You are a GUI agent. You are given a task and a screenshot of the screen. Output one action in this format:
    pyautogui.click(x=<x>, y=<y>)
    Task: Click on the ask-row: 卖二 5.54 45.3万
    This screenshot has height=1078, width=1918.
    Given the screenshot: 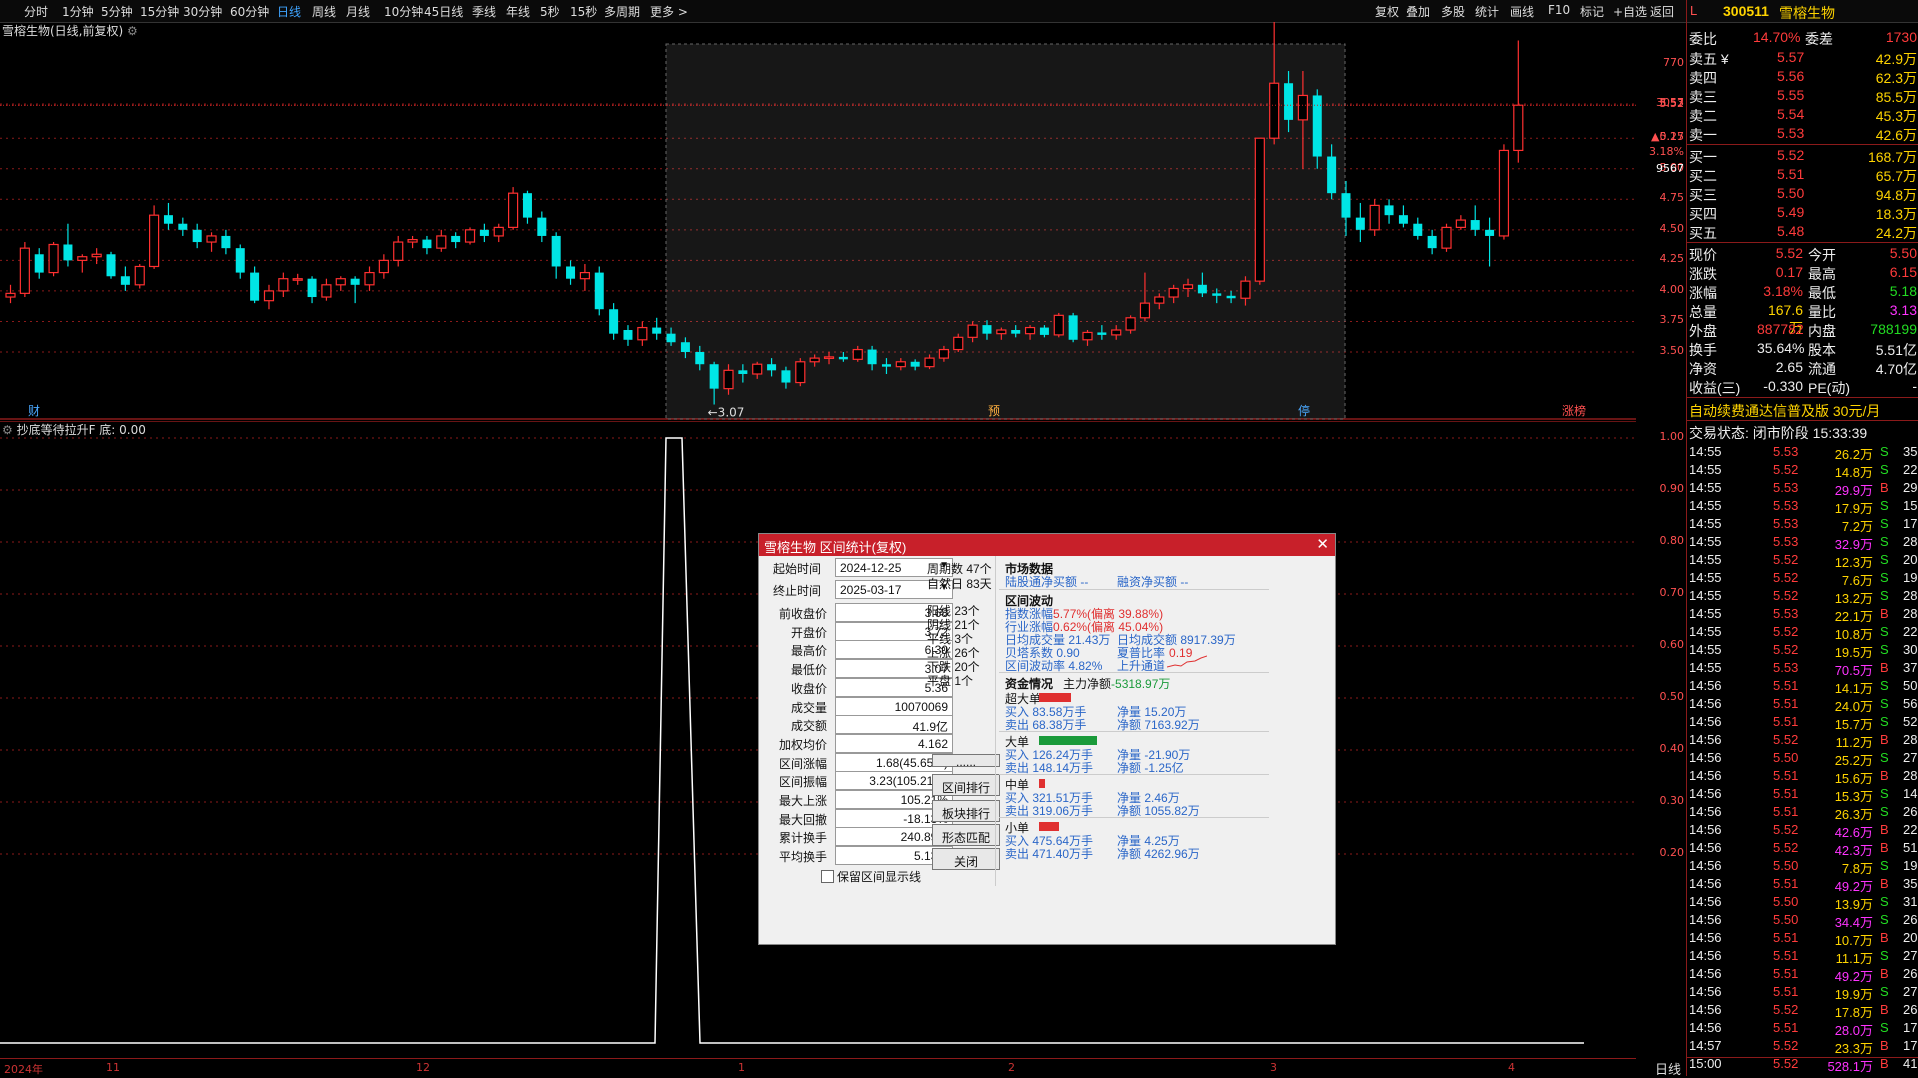 What is the action you would take?
    pyautogui.click(x=1802, y=114)
    